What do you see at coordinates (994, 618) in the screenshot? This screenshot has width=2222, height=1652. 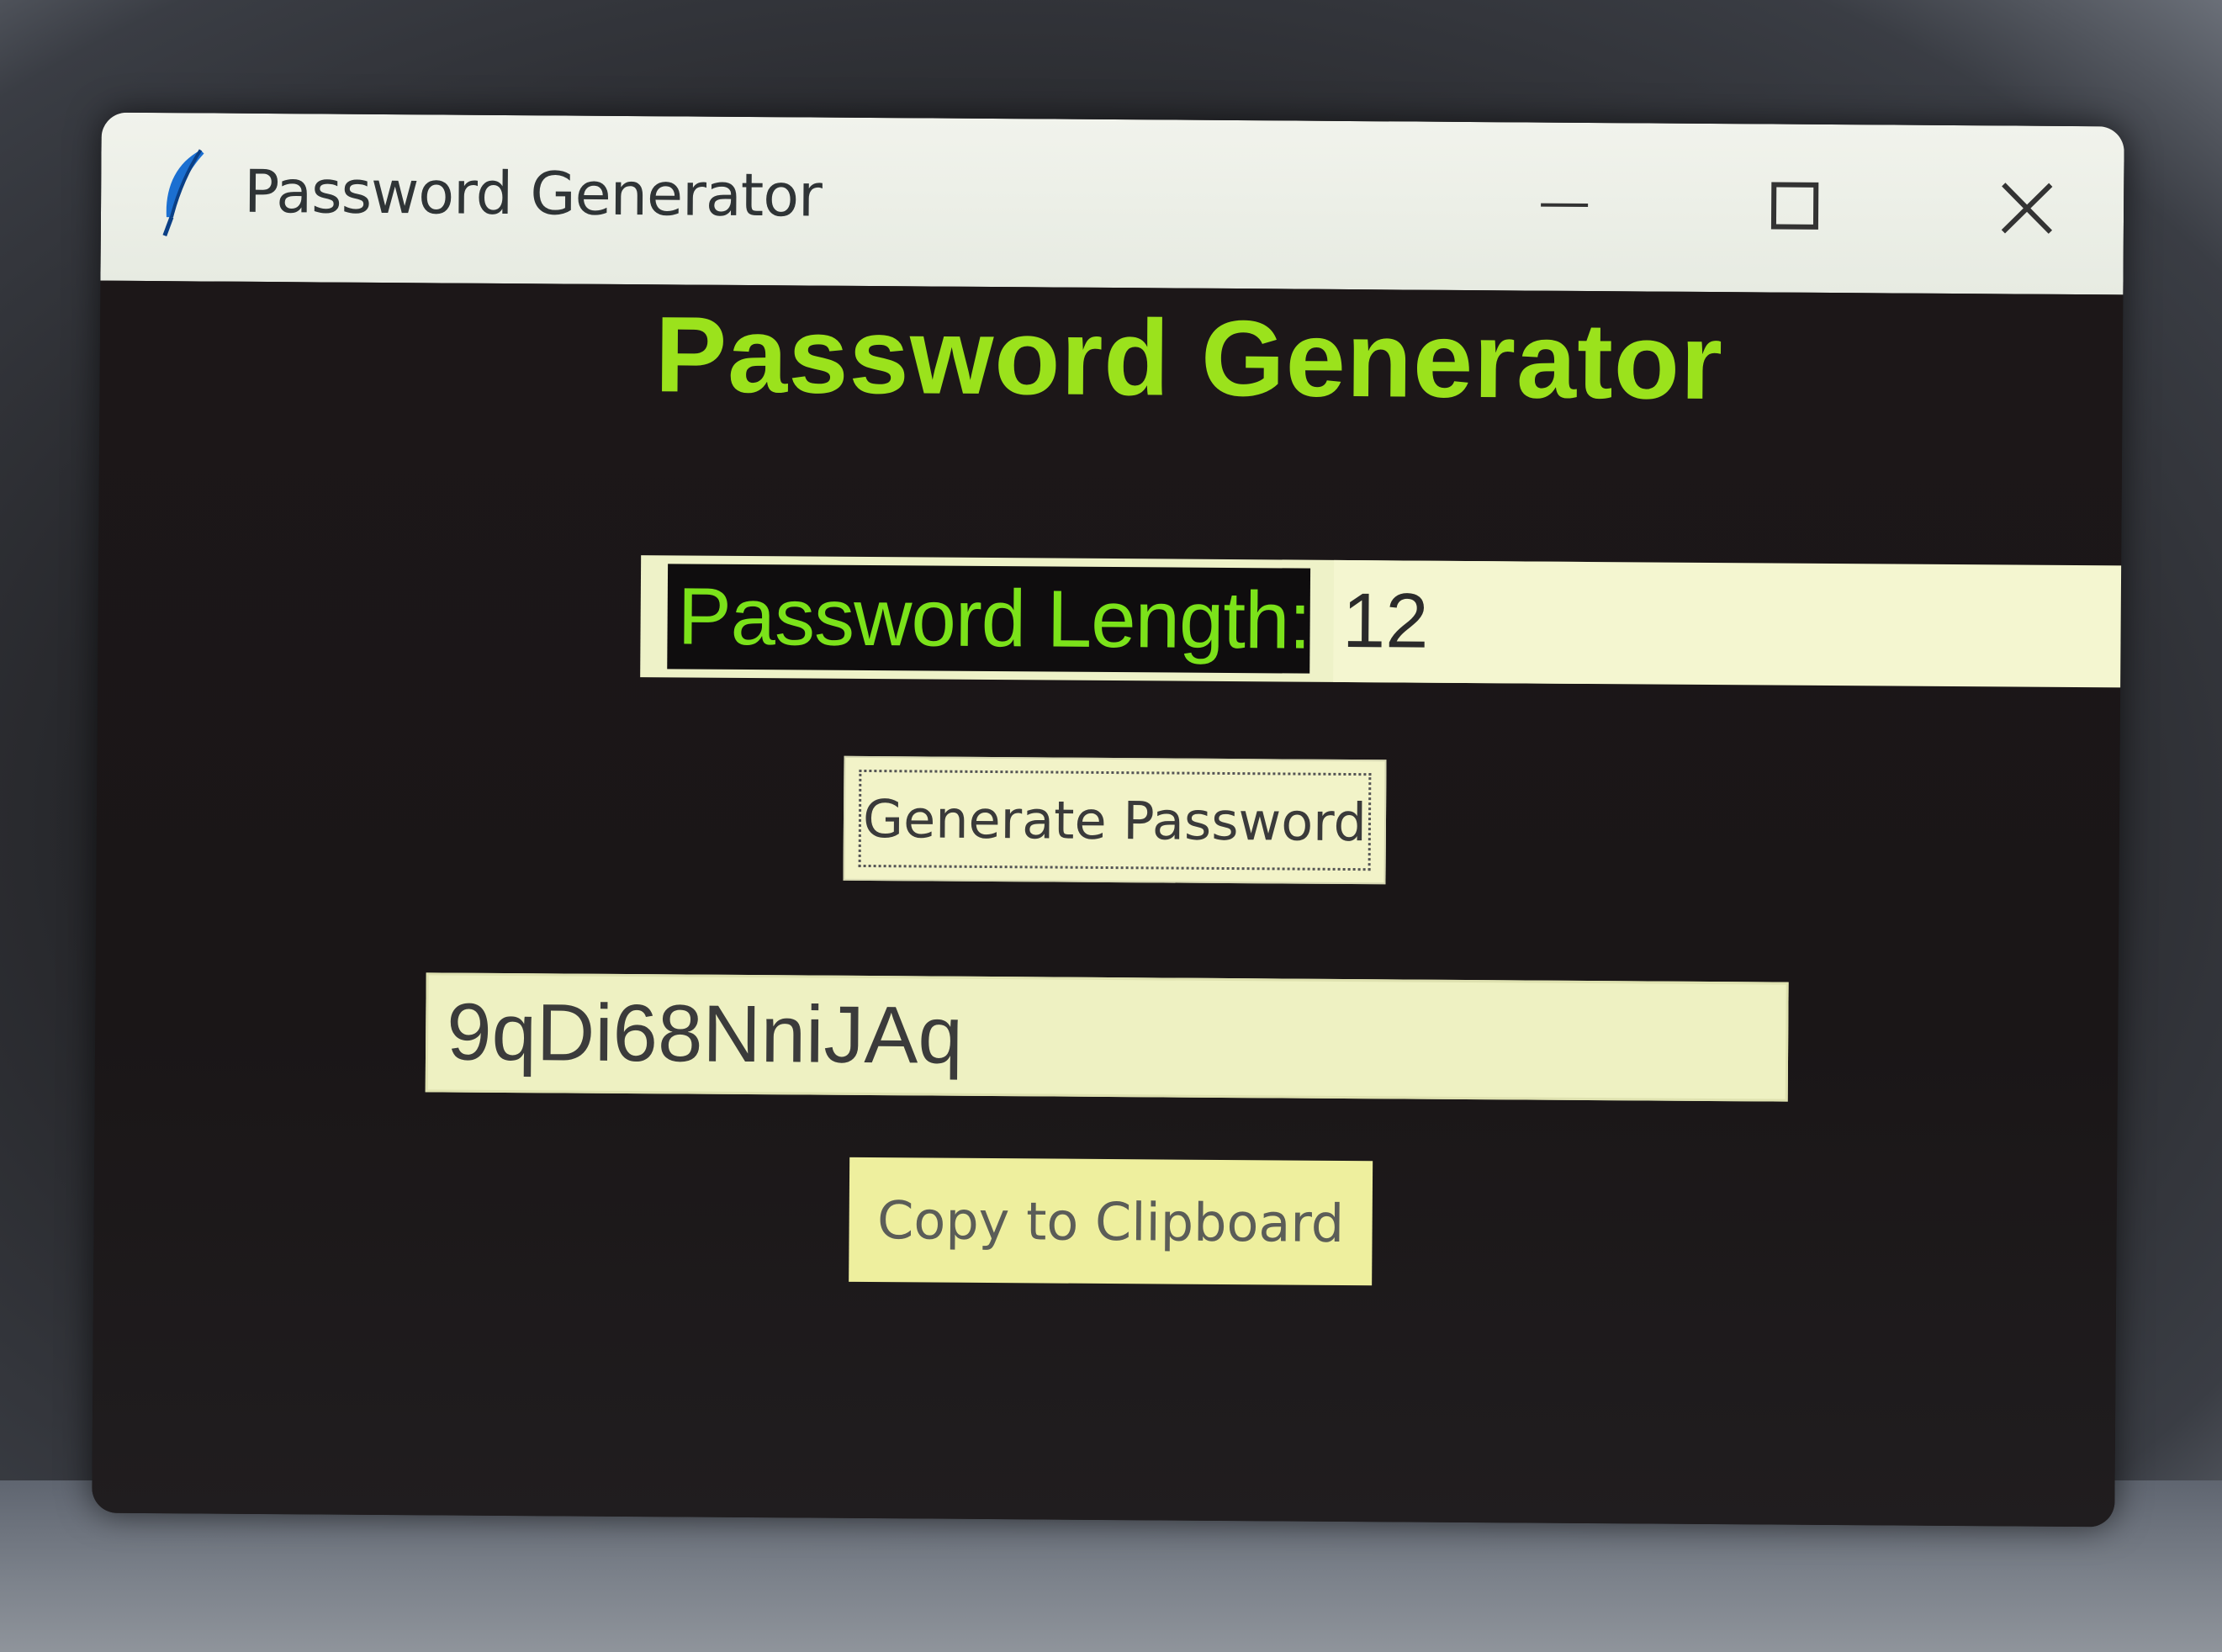 I see `length-label: Password Length:` at bounding box center [994, 618].